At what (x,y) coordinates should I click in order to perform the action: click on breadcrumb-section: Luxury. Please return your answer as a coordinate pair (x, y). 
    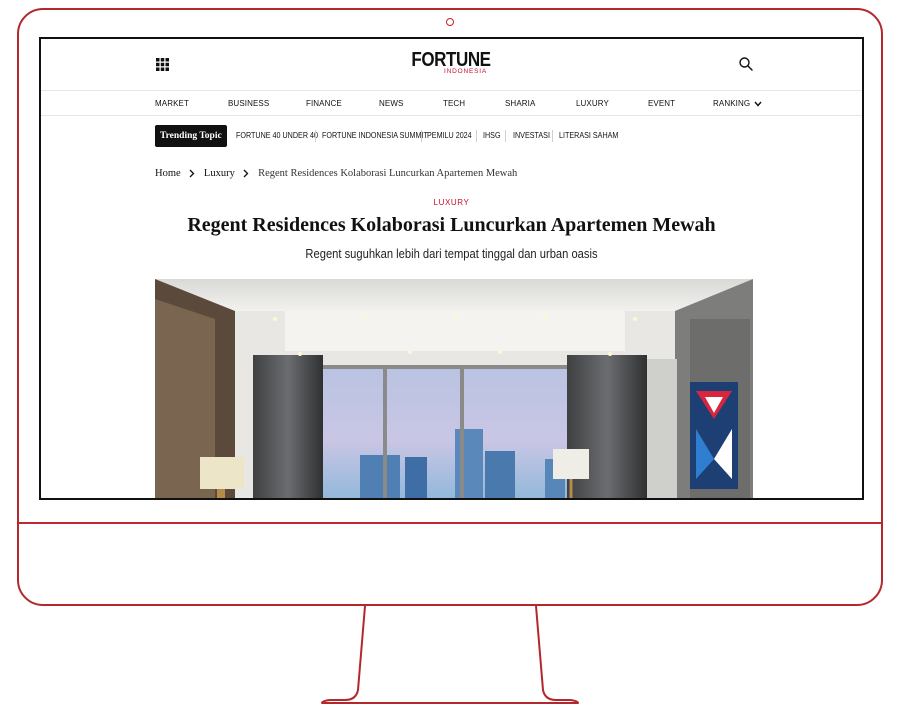
    Looking at the image, I should click on (219, 173).